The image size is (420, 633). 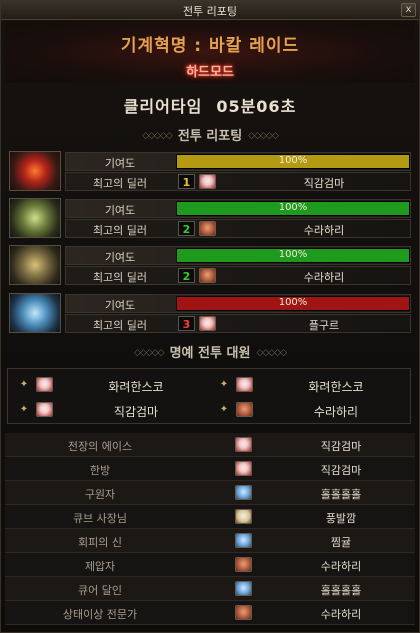 I want to click on award-player-name: 홀홀홀홀, so click(x=341, y=590).